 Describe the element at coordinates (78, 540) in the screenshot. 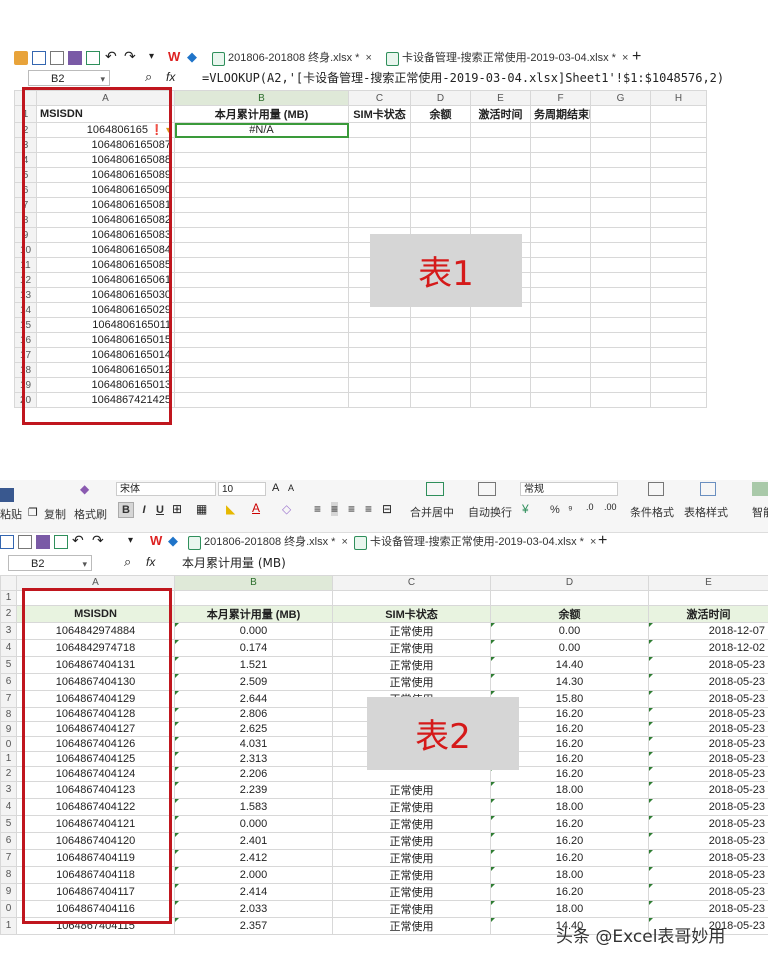

I see `undo-icon: ↶` at that location.